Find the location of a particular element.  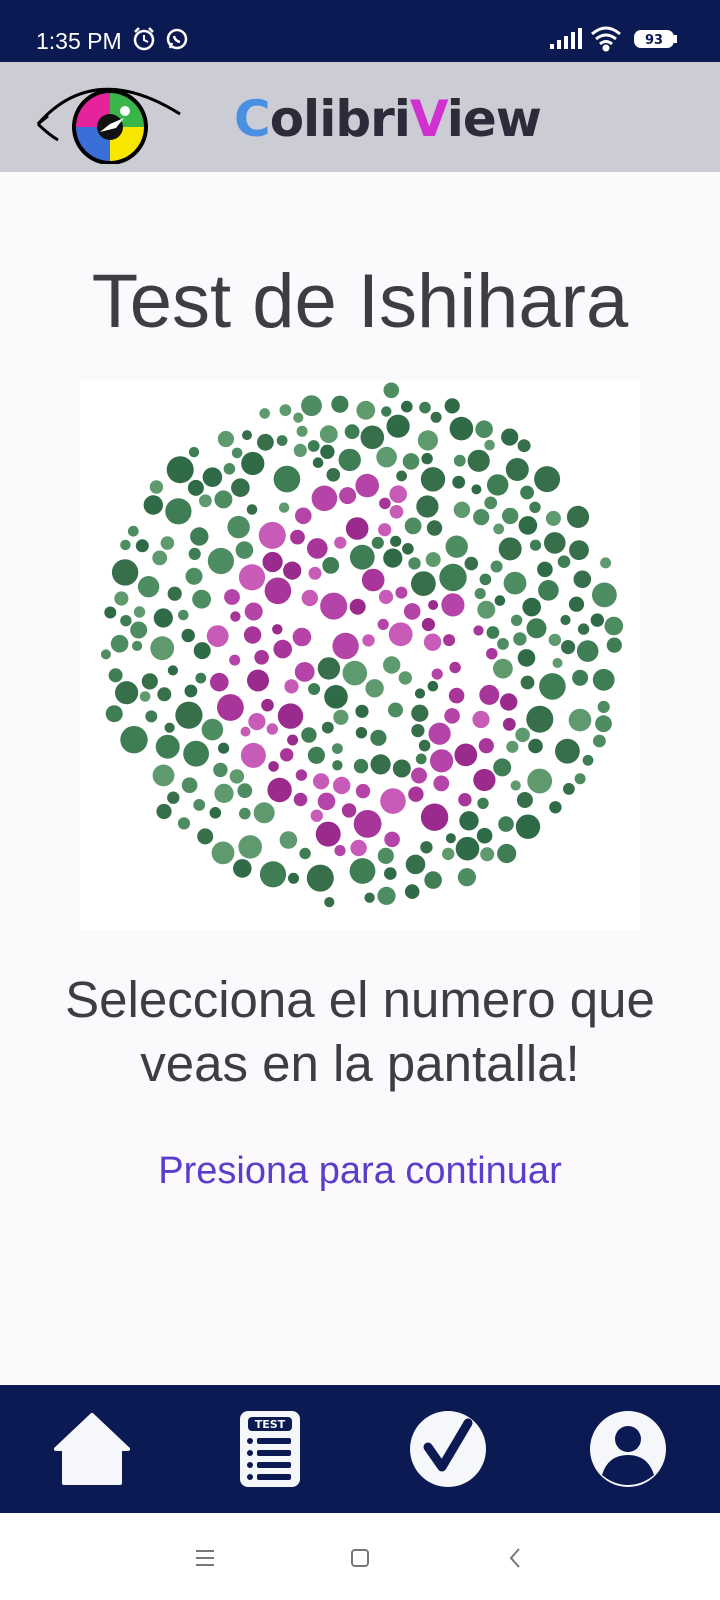

menu-icon is located at coordinates (205, 1558).